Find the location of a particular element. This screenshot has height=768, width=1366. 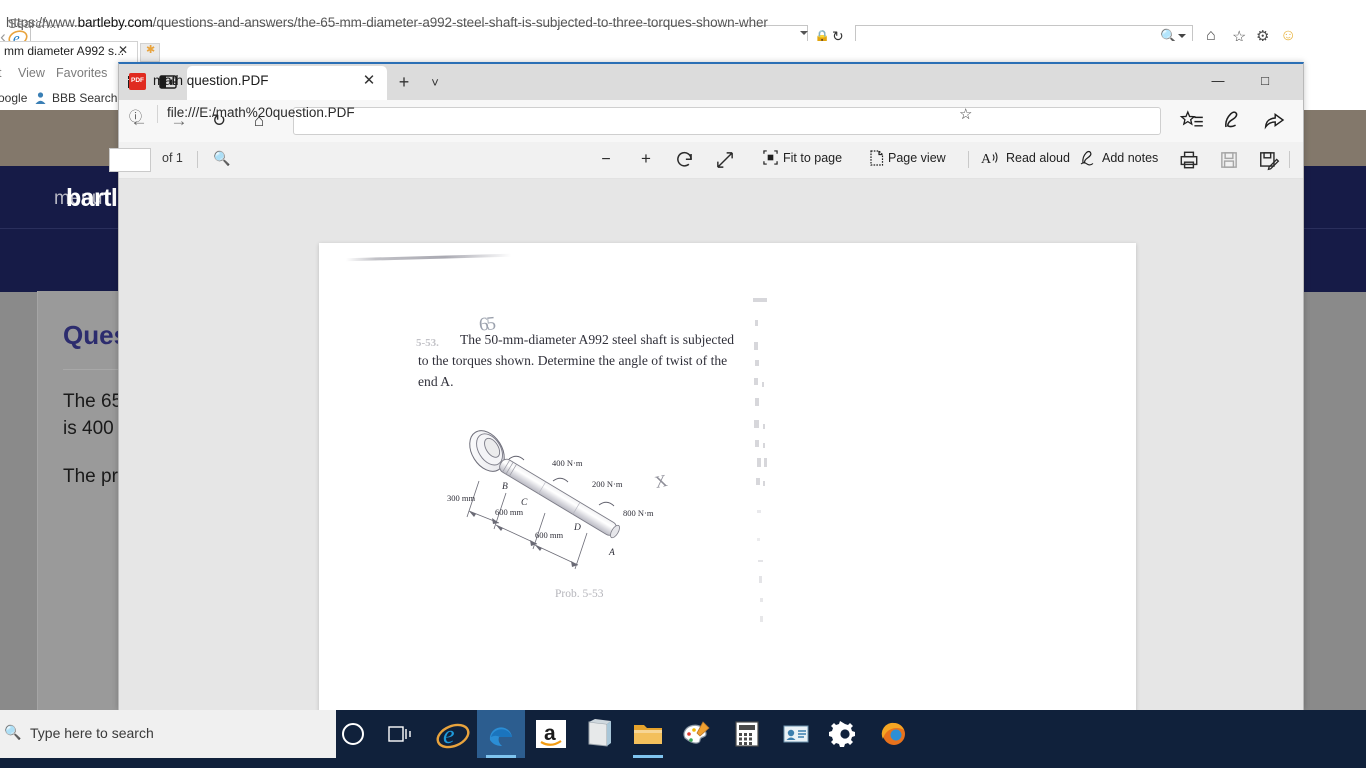

dimension-label-600mm-1: 600 mm is located at coordinates (509, 512).